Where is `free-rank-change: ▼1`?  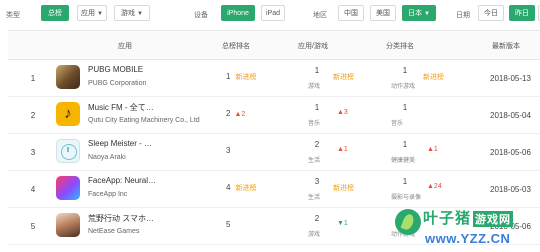
free-rank-change: ▼1 is located at coordinates (342, 223).